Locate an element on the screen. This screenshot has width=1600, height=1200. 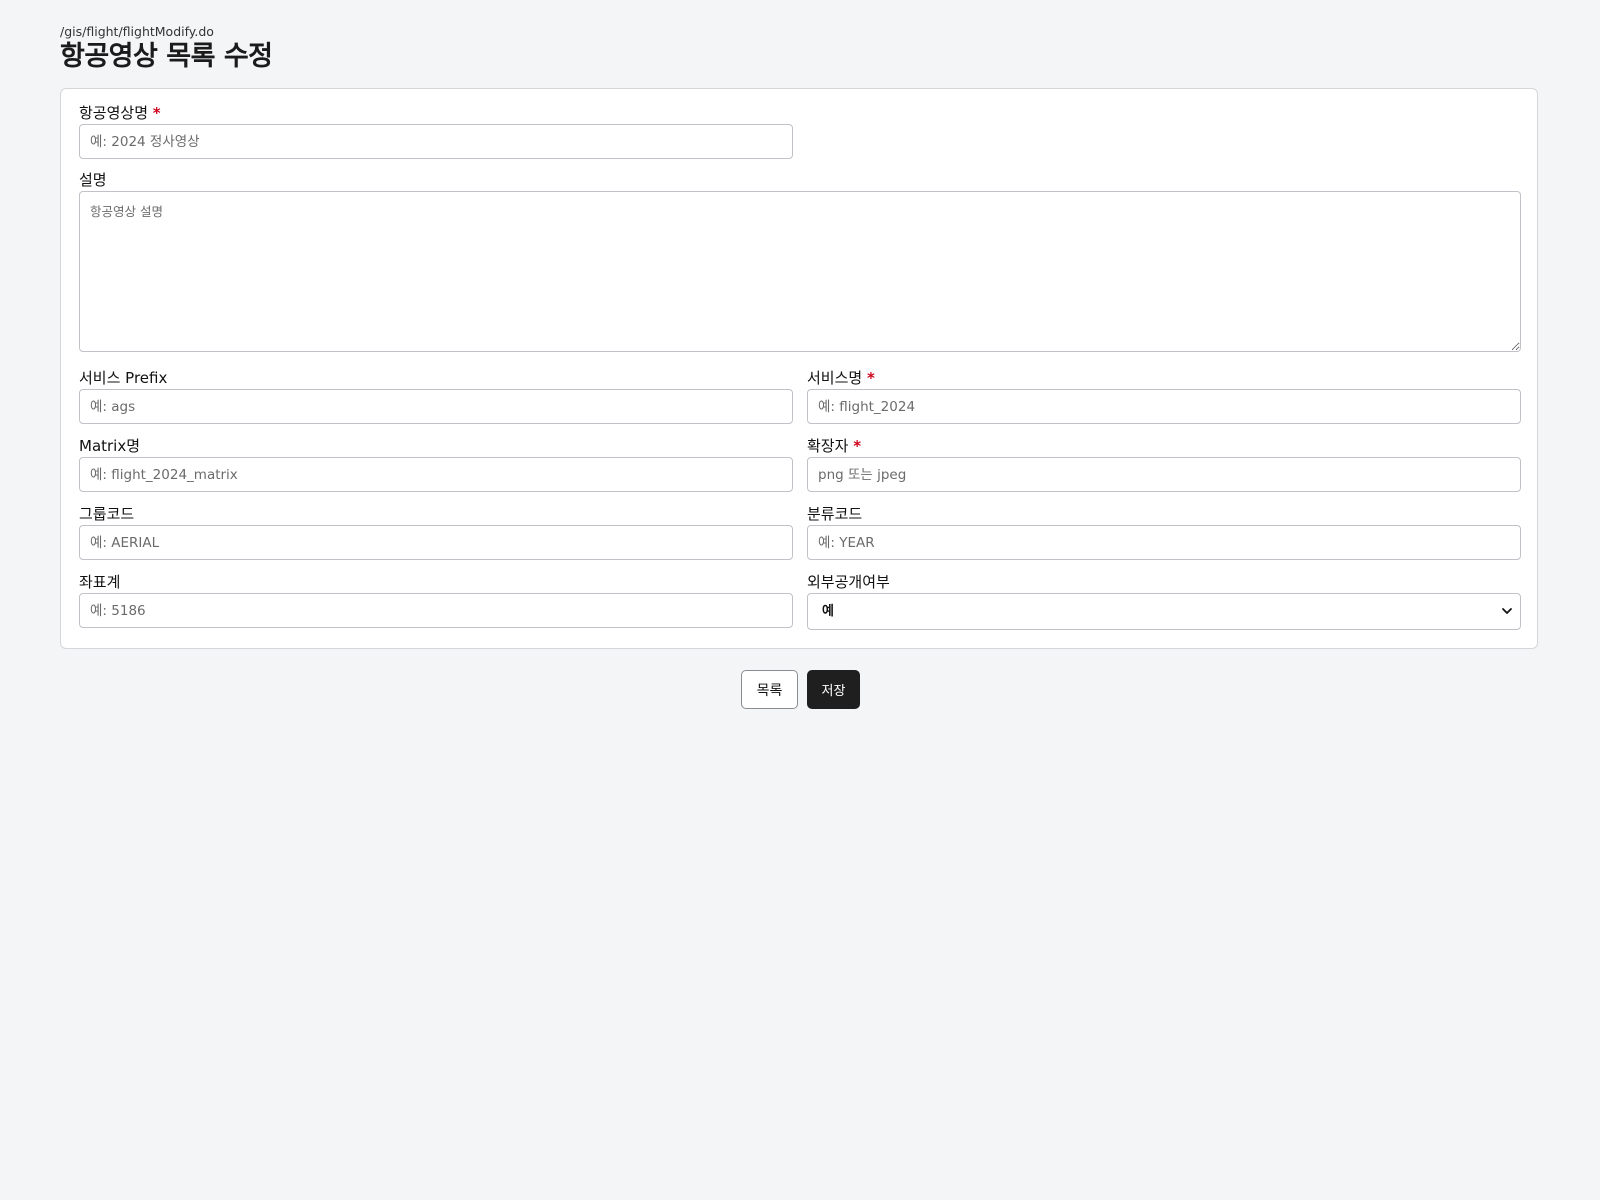
public-flag-label: 외부공개여부 is located at coordinates (848, 582).